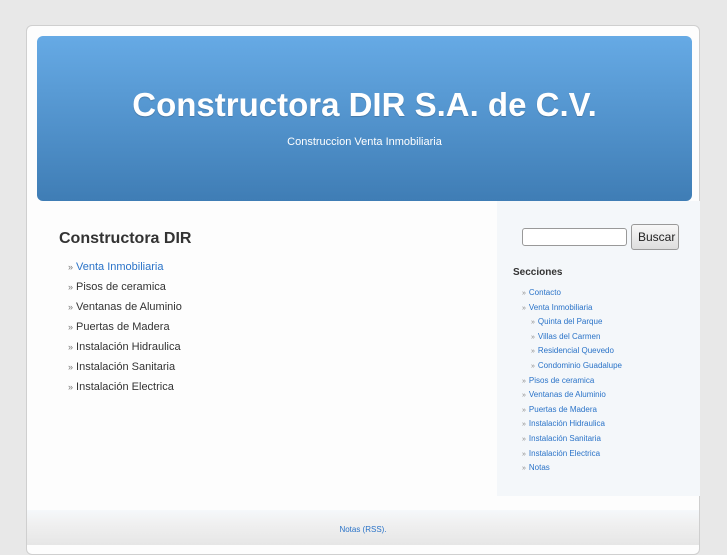 The image size is (727, 555). What do you see at coordinates (575, 351) in the screenshot?
I see `menu-item-label: Residencial Quevedo` at bounding box center [575, 351].